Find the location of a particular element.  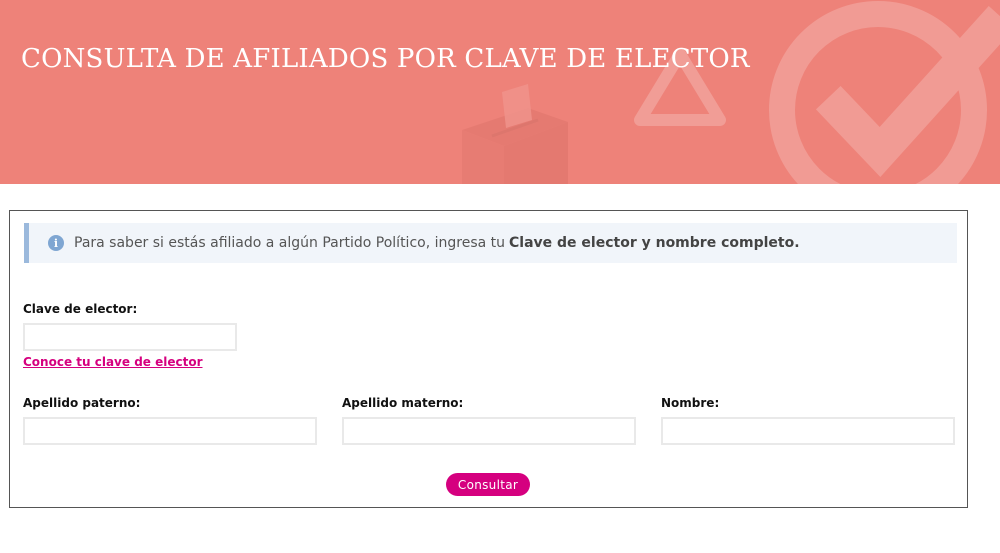

conoce-clave-link: Conoce tu clave de elector is located at coordinates (113, 362).